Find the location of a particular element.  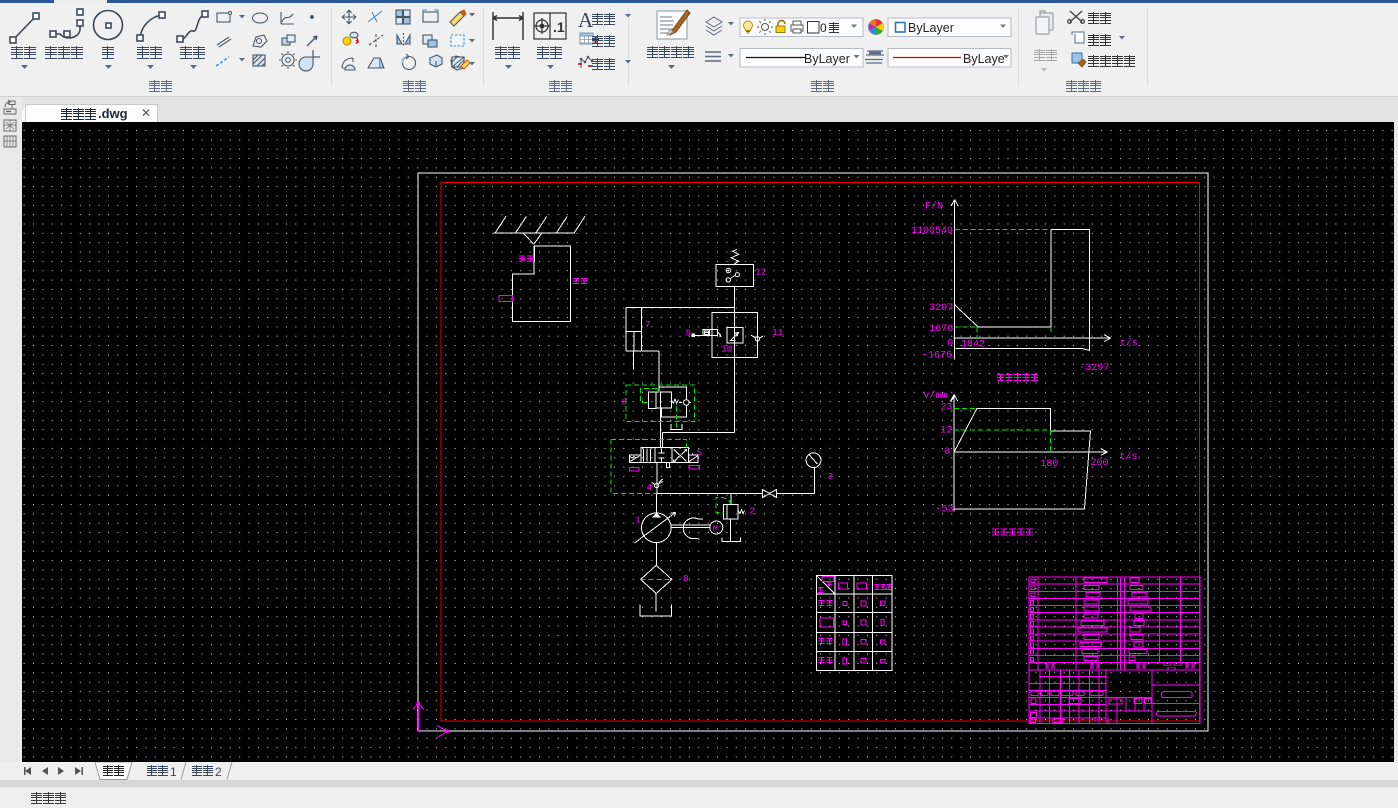

svg-text: M is located at coordinates (715, 529).